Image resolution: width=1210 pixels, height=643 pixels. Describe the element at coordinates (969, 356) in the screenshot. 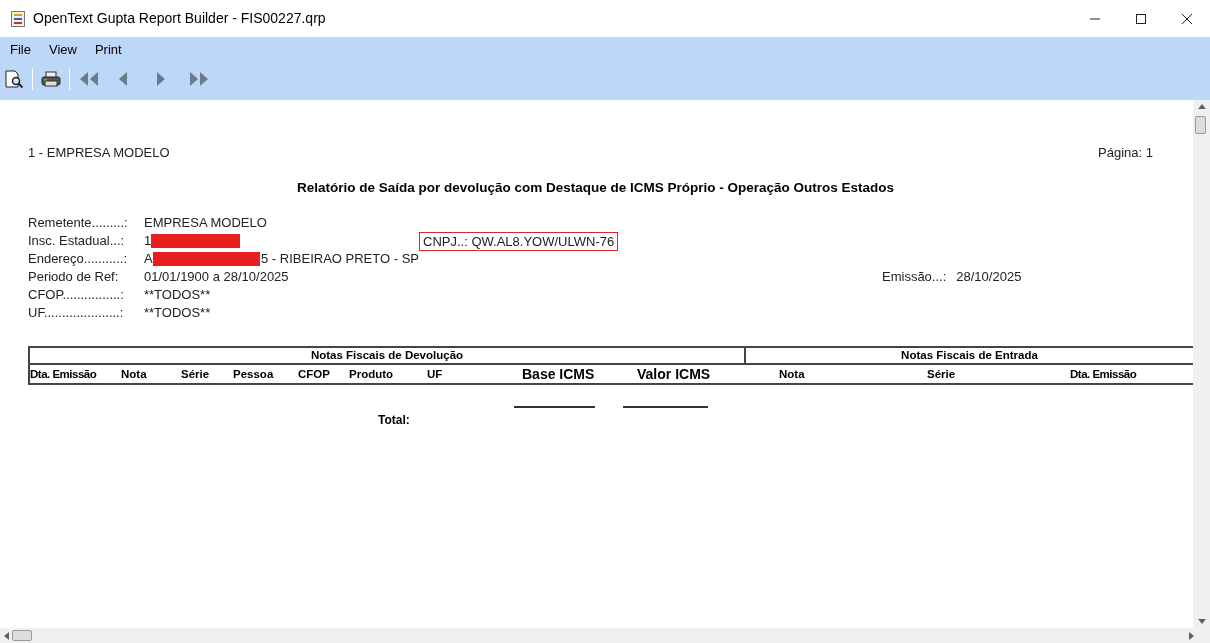

I see `group-header: Notas Fiscais de Entrada` at that location.